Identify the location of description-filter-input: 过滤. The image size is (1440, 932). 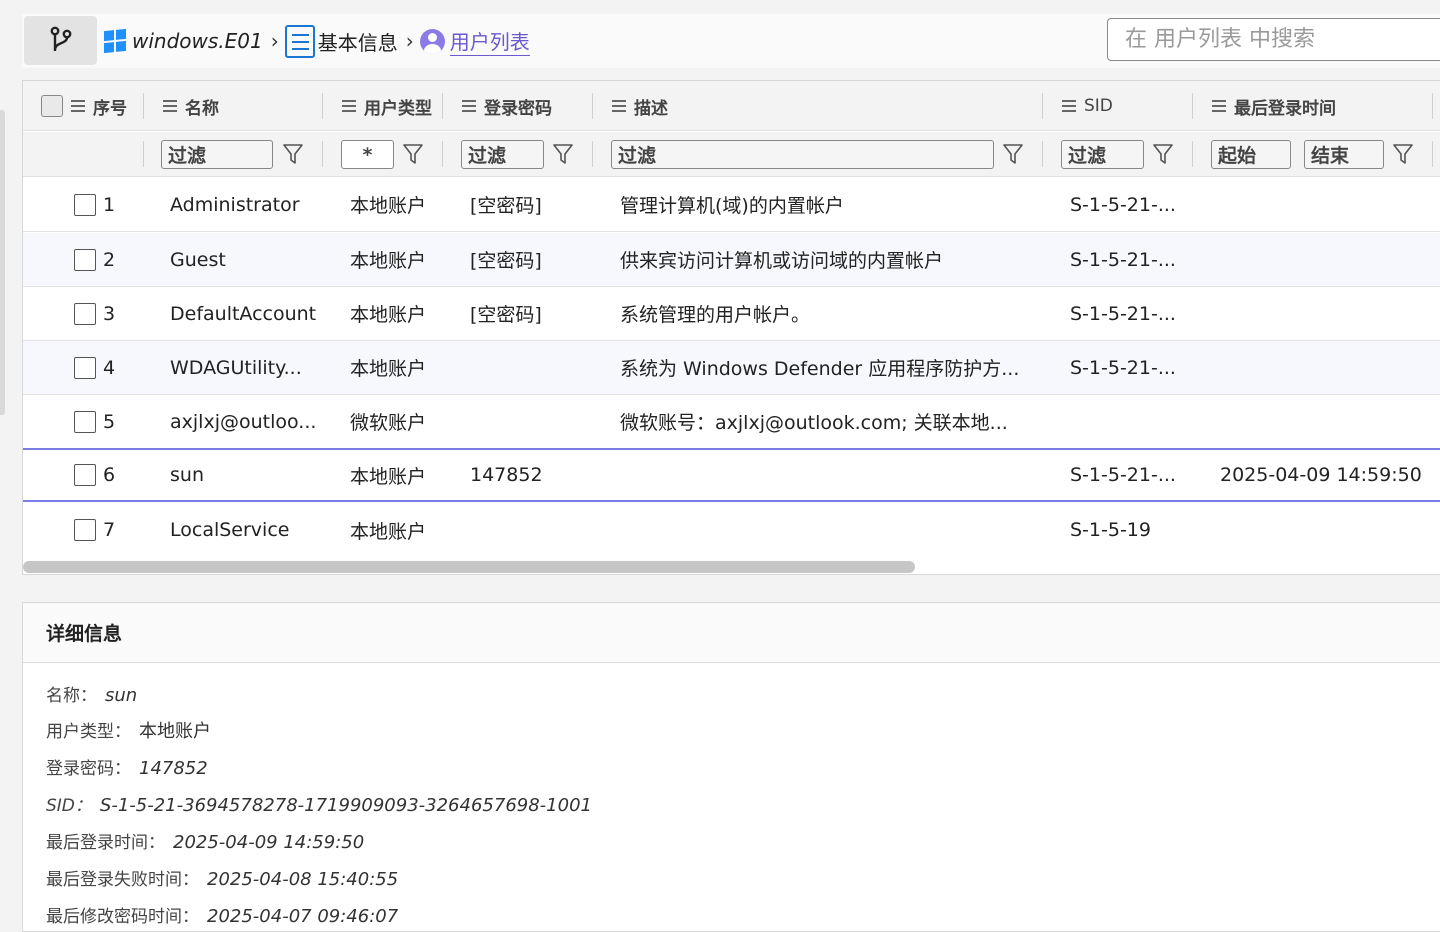
(802, 154).